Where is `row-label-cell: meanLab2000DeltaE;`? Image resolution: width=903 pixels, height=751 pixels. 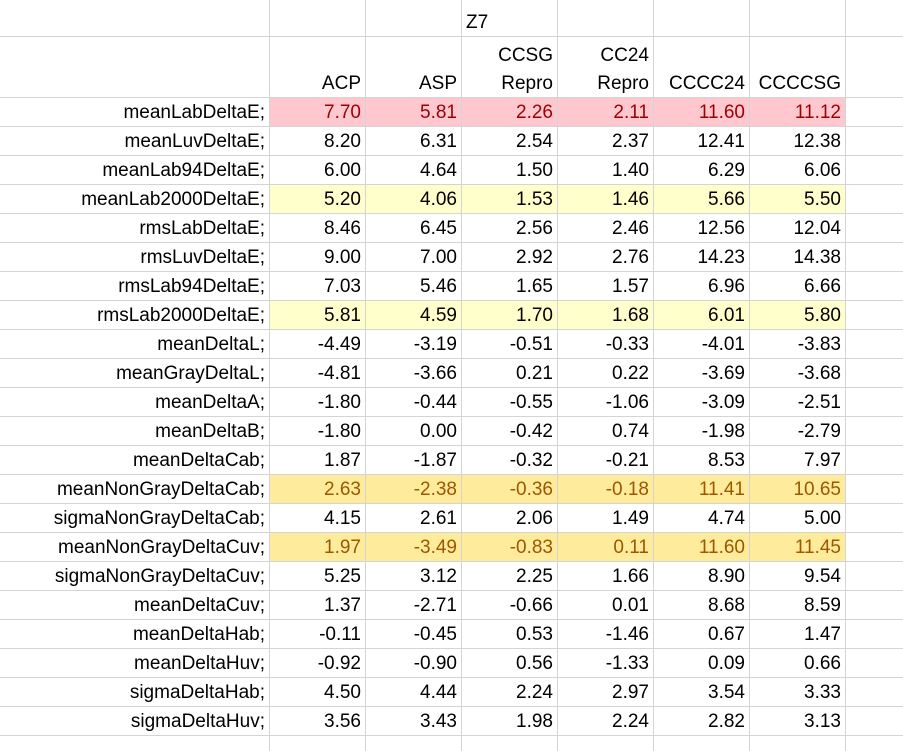 row-label-cell: meanLab2000DeltaE; is located at coordinates (135, 199).